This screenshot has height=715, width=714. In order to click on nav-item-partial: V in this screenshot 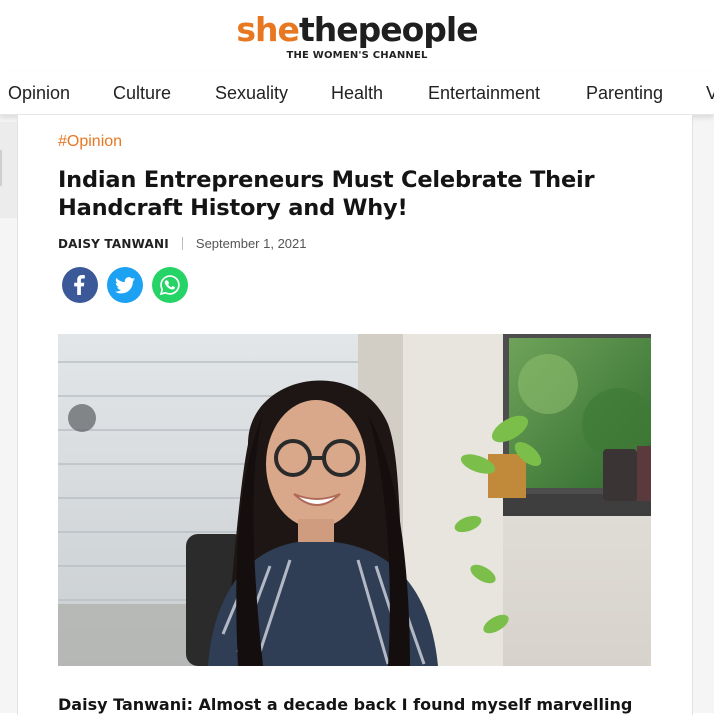, I will do `click(710, 93)`.